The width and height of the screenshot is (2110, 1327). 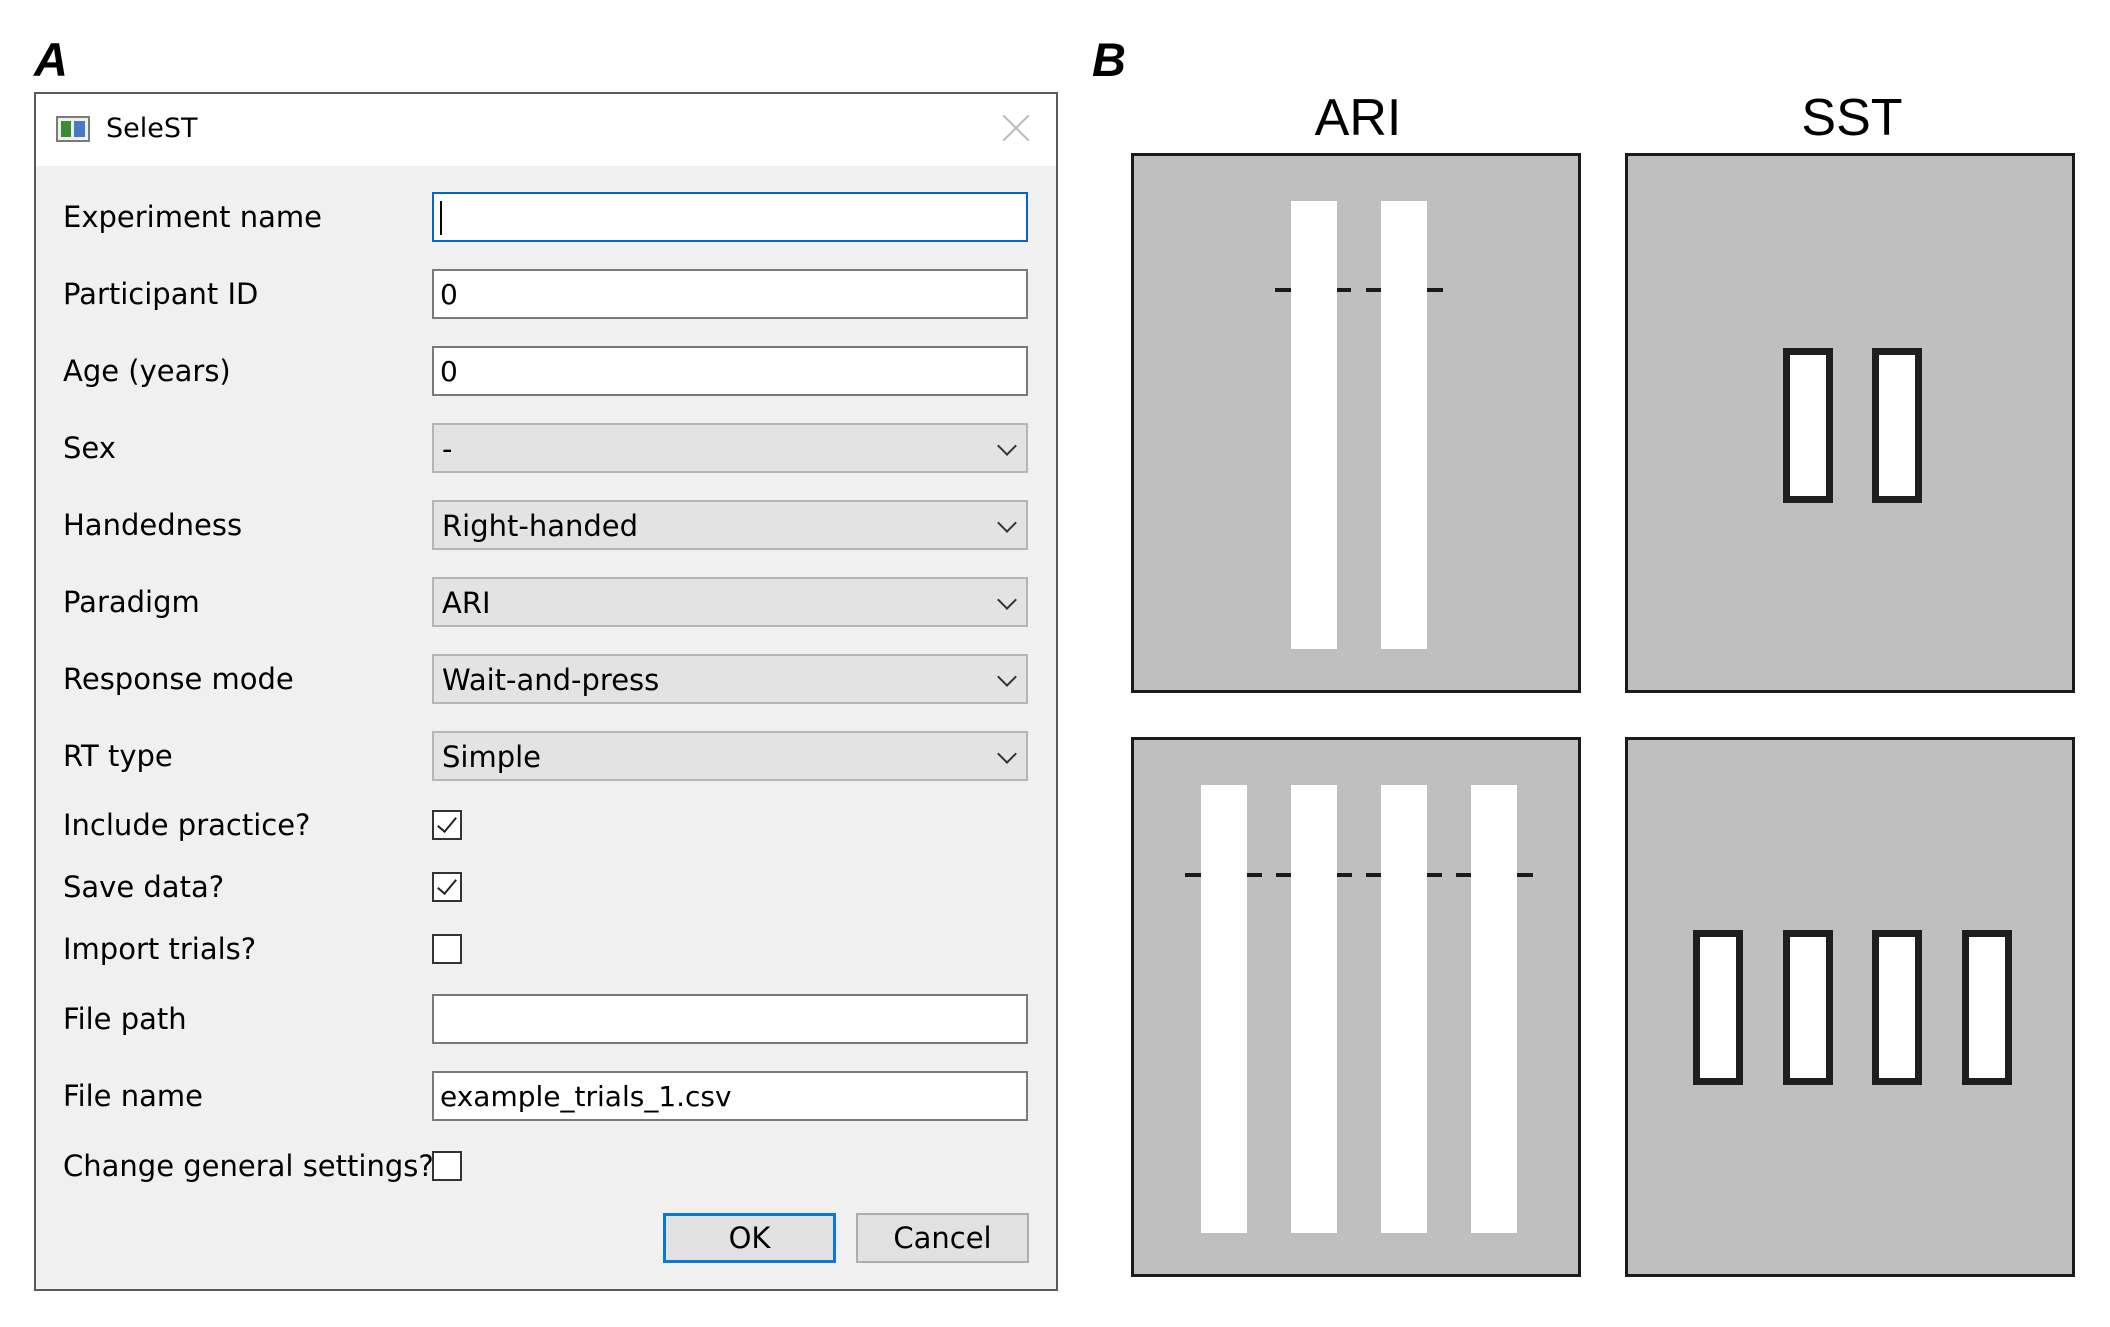 What do you see at coordinates (447, 887) in the screenshot?
I see `save-data-checkbox` at bounding box center [447, 887].